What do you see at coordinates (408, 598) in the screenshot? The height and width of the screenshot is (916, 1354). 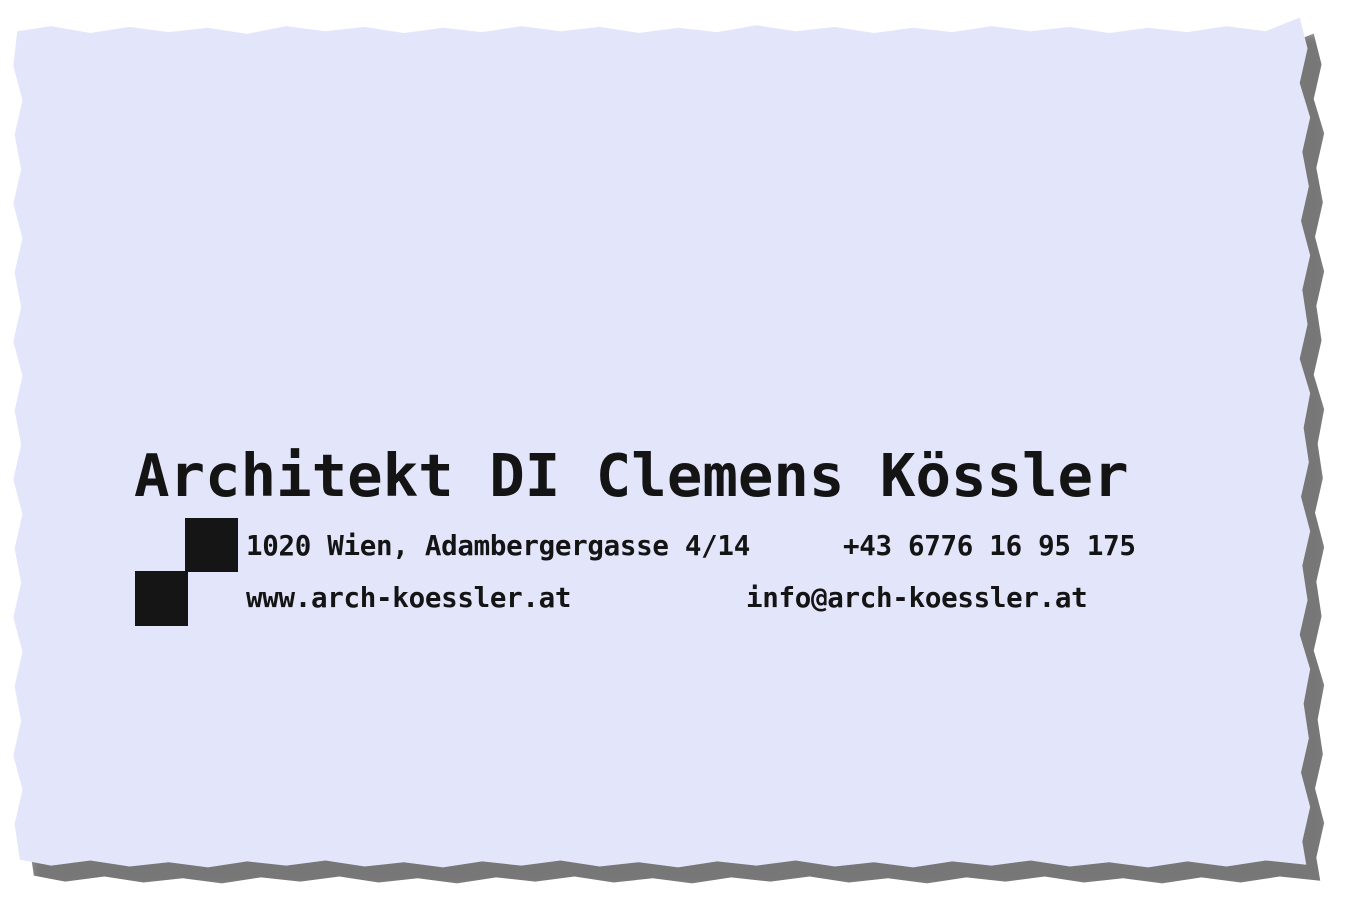 I see `website-link: www.arch-koessler.at` at bounding box center [408, 598].